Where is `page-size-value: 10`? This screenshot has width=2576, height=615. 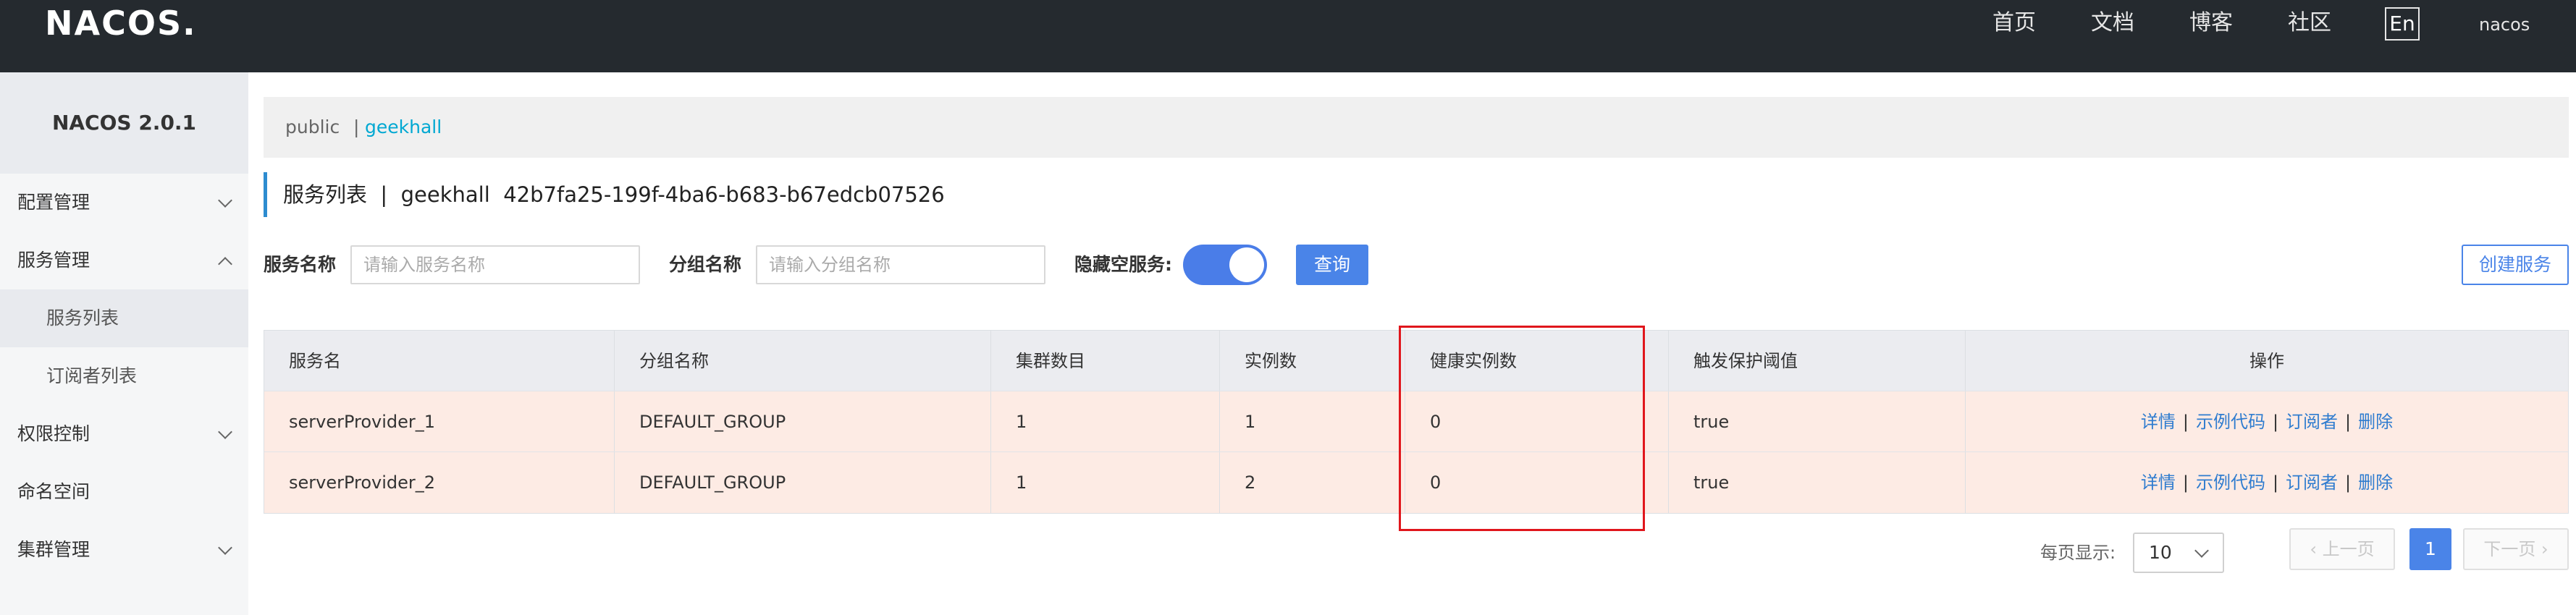 page-size-value: 10 is located at coordinates (2160, 552).